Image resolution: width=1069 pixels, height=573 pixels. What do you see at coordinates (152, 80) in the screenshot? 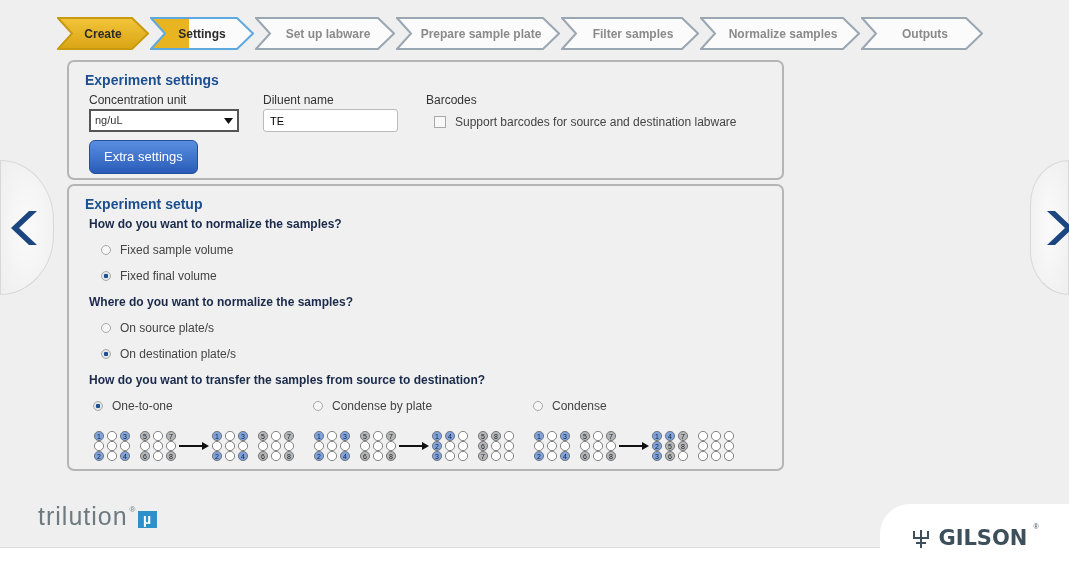
I see `section-title: Experiment settings` at bounding box center [152, 80].